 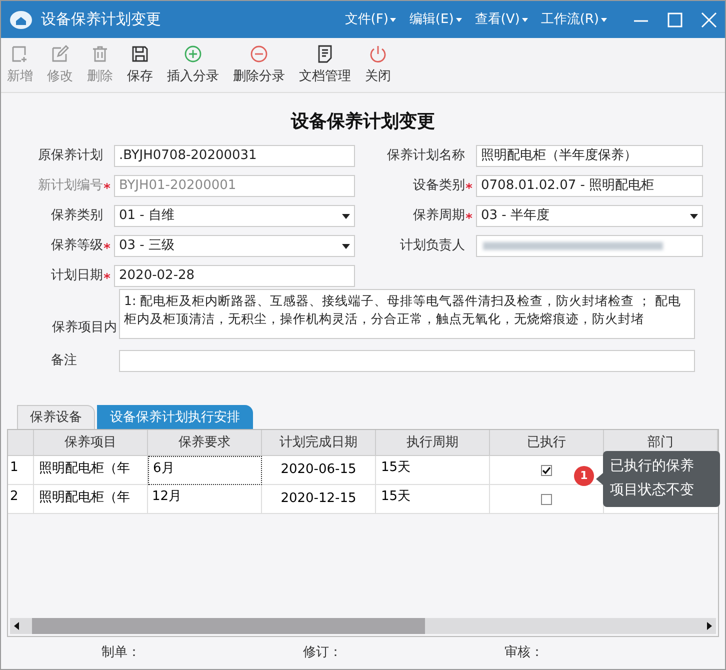 I want to click on table-cell: 2020-12-15, so click(x=319, y=499).